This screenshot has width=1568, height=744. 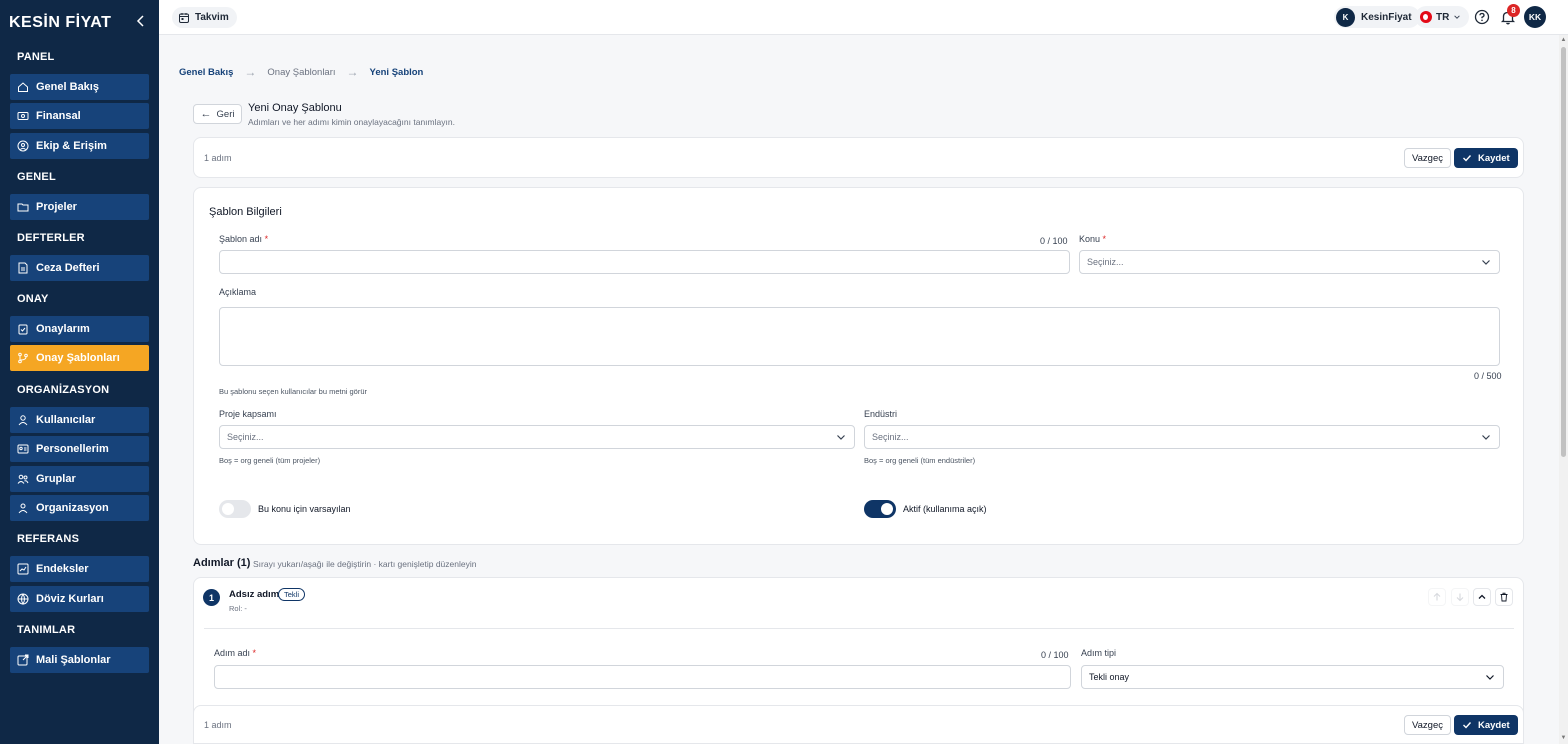 I want to click on project-scope-hint: Boş = org geneli (tüm projeler), so click(x=270, y=460).